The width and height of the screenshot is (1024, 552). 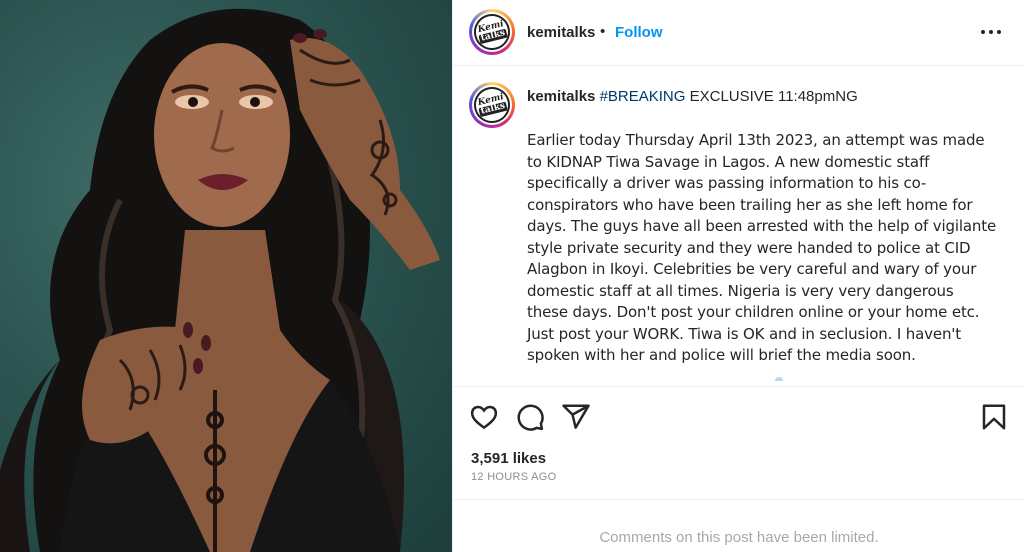 I want to click on follow-button: Follow, so click(x=639, y=32).